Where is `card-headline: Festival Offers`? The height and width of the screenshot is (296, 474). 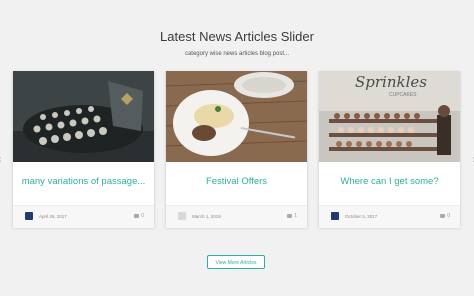 card-headline: Festival Offers is located at coordinates (236, 181).